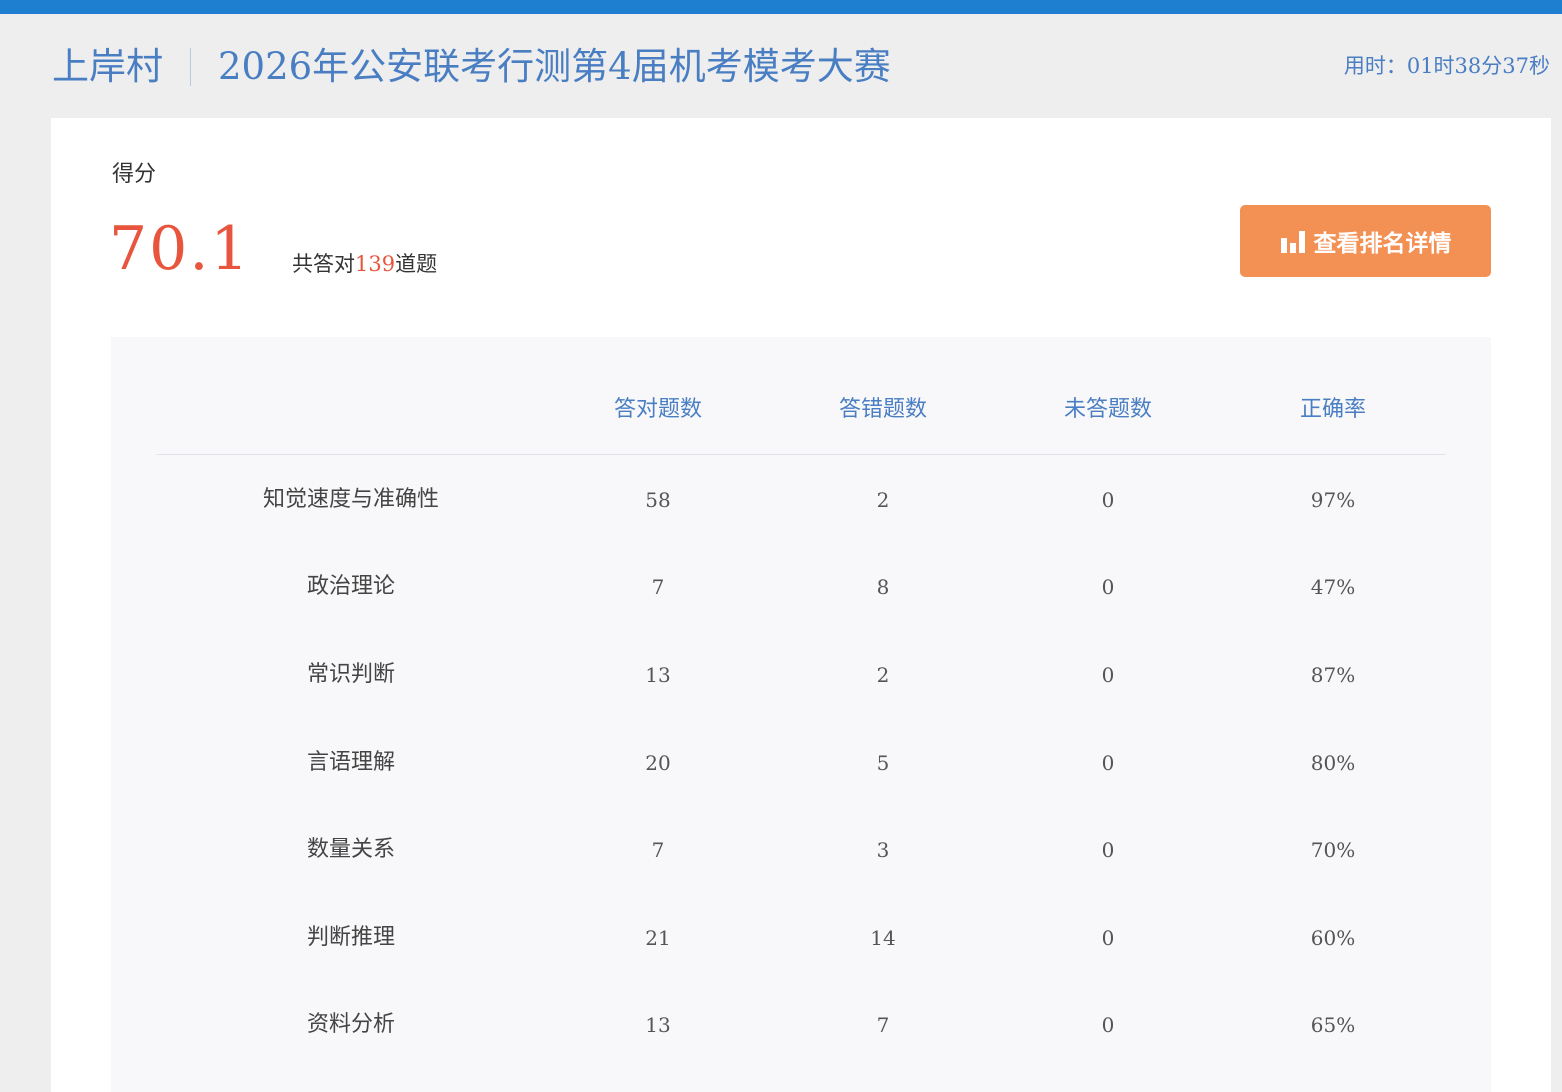  Describe the element at coordinates (1292, 242) in the screenshot. I see `bar-chart-icon` at that location.